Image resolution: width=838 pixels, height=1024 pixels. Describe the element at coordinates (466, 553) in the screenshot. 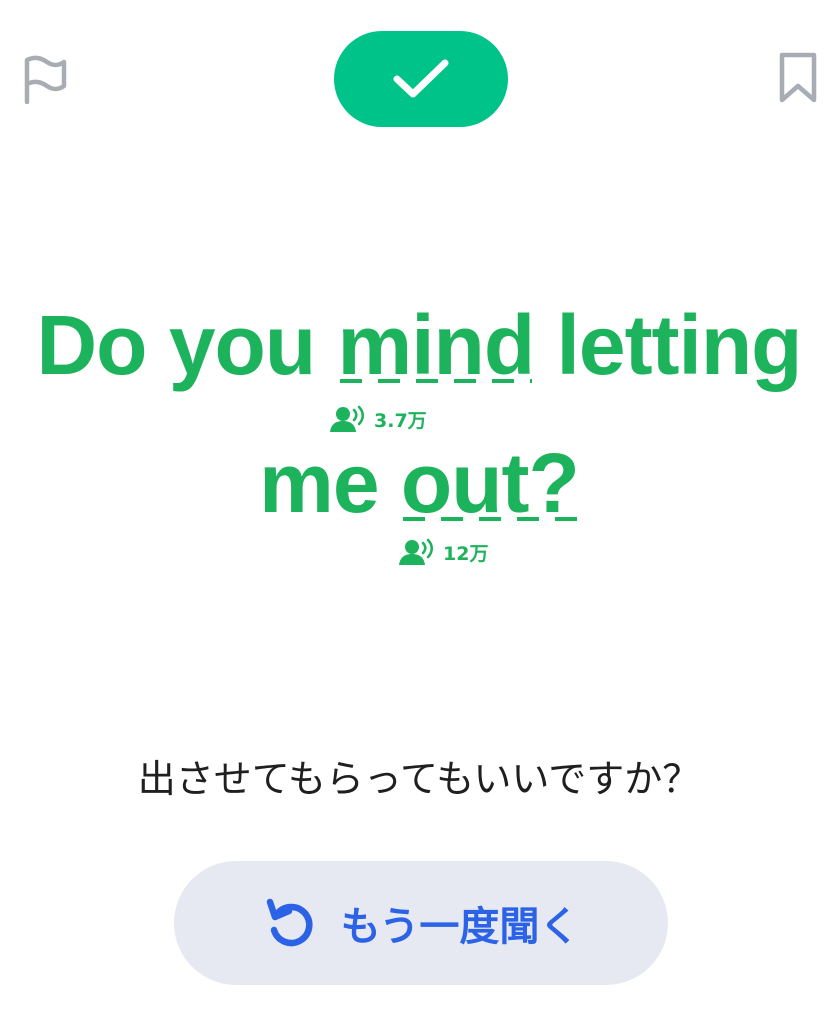

I see `usage-count: 12万` at that location.